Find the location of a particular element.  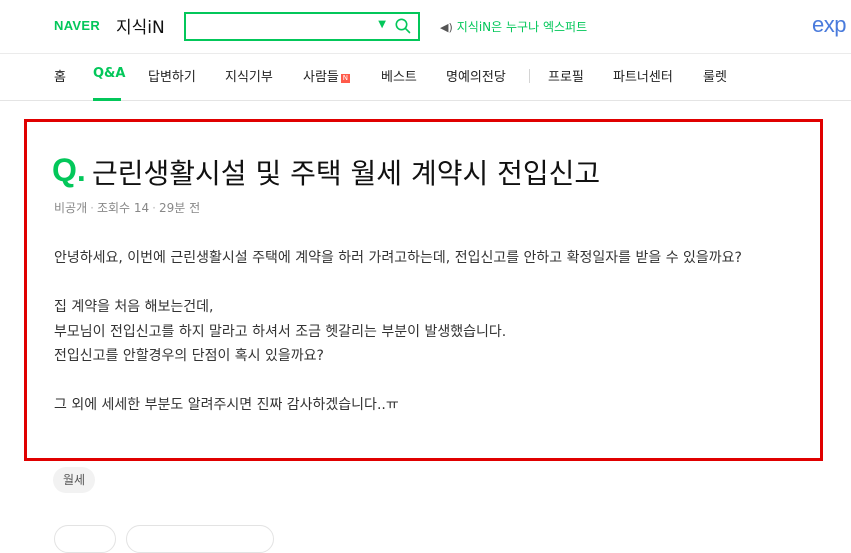

nav-item-home: 홈 is located at coordinates (60, 75).